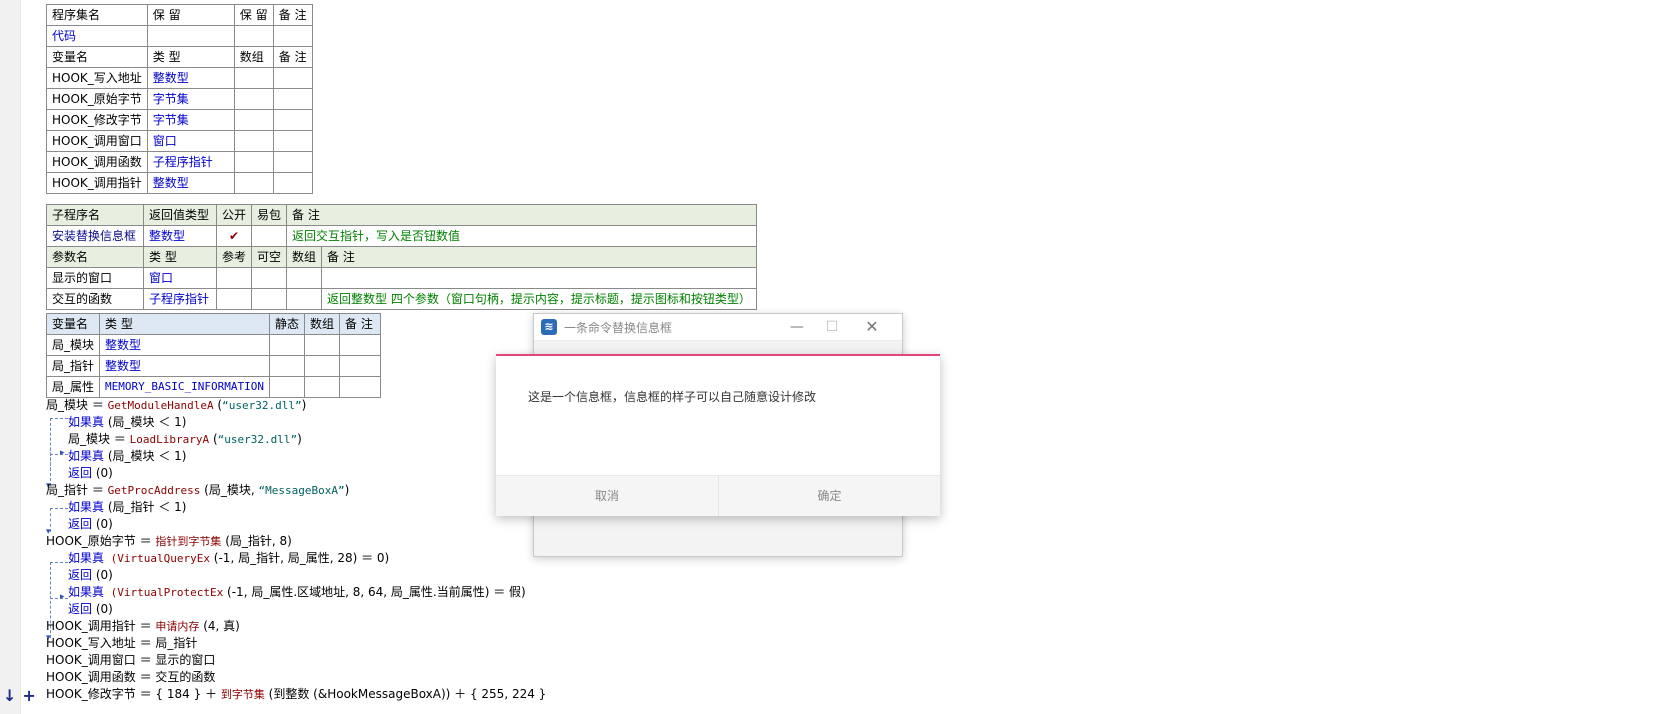 This screenshot has width=1670, height=714. I want to click on local-var-name: 局_指针, so click(73, 366).